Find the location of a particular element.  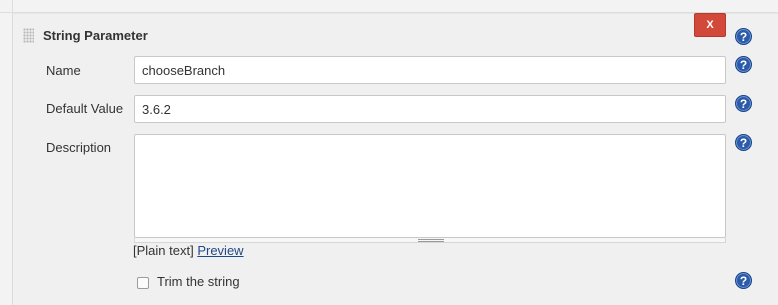

name-input is located at coordinates (430, 70).